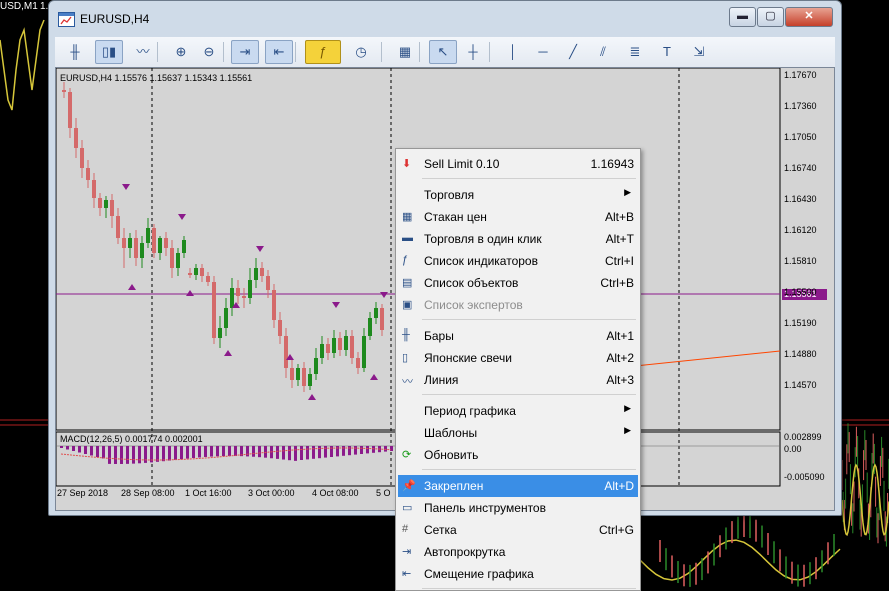 This screenshot has height=591, width=889. I want to click on menu-item-label: Стакан цен, so click(455, 217).